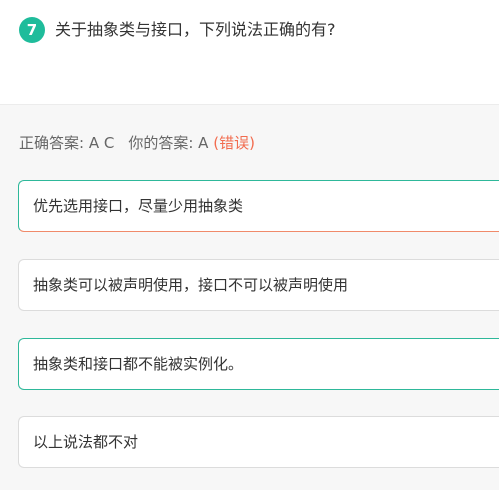 This screenshot has width=499, height=490. I want to click on question-text: 关于抽象类与接口，下列说法正确的有?, so click(195, 29).